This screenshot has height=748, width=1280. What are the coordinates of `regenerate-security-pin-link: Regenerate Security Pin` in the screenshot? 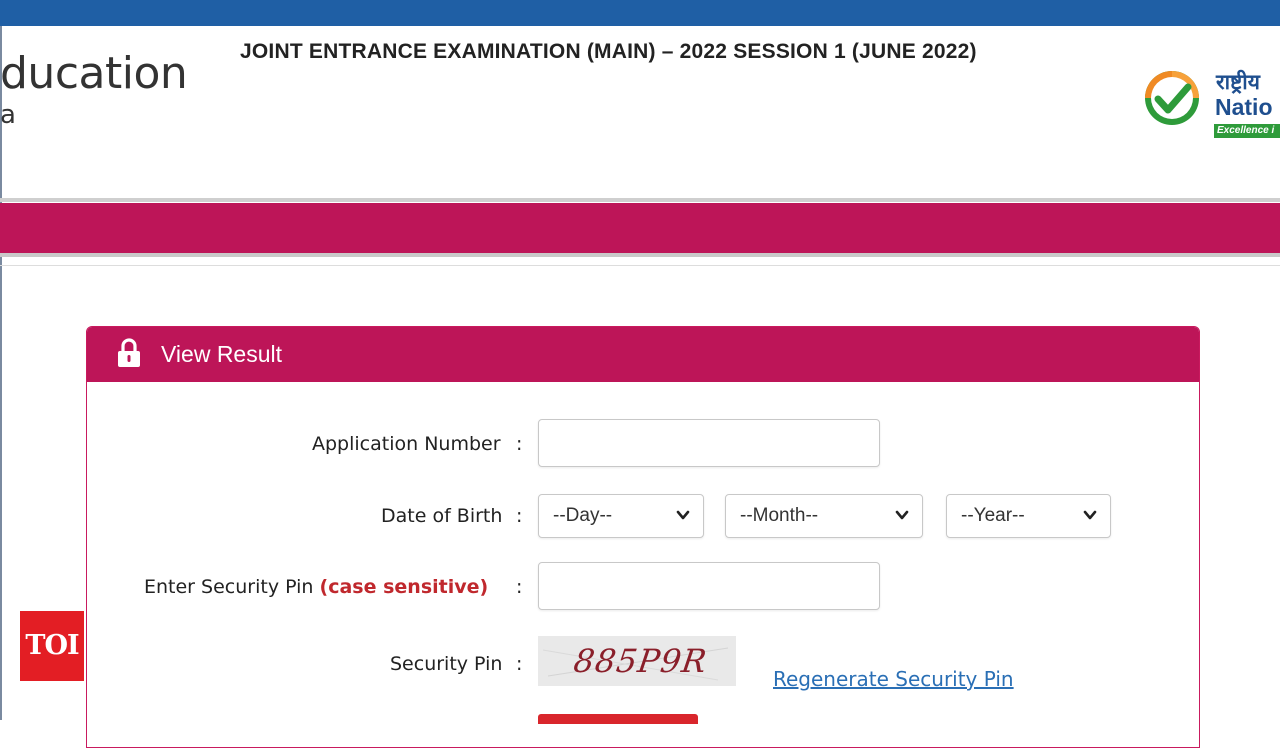 It's located at (893, 679).